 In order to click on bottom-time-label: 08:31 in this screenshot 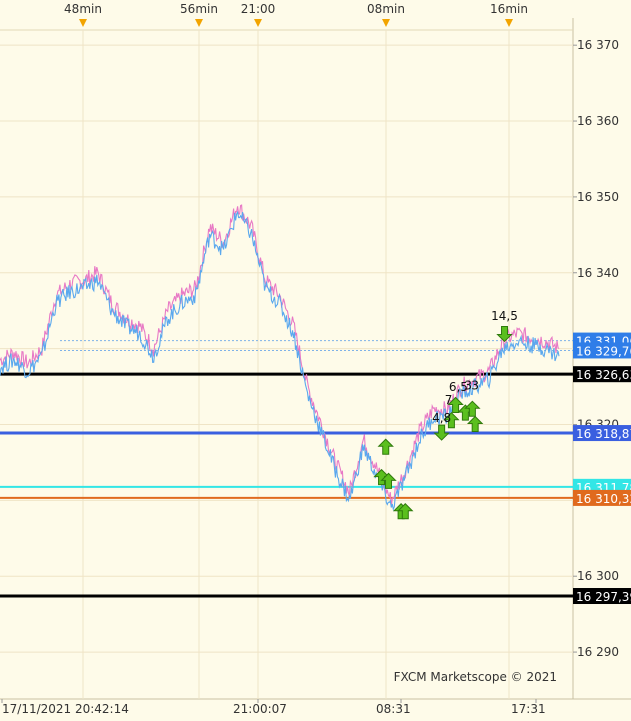, I will do `click(393, 709)`.